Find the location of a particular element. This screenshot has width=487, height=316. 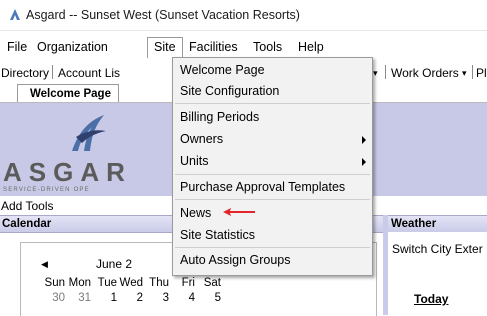

menu-item-auto-assign-groups: Auto Assign Groups is located at coordinates (235, 260).